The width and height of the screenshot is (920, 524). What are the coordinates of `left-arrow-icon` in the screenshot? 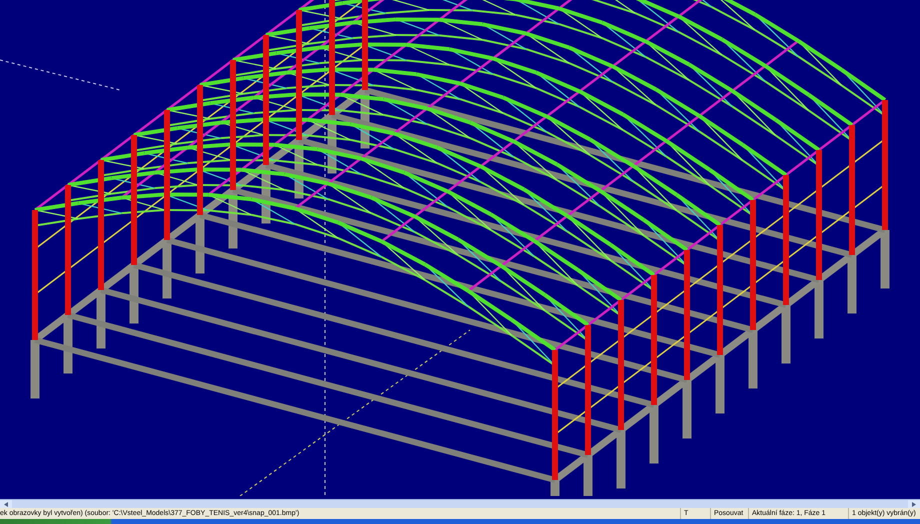 It's located at (6, 504).